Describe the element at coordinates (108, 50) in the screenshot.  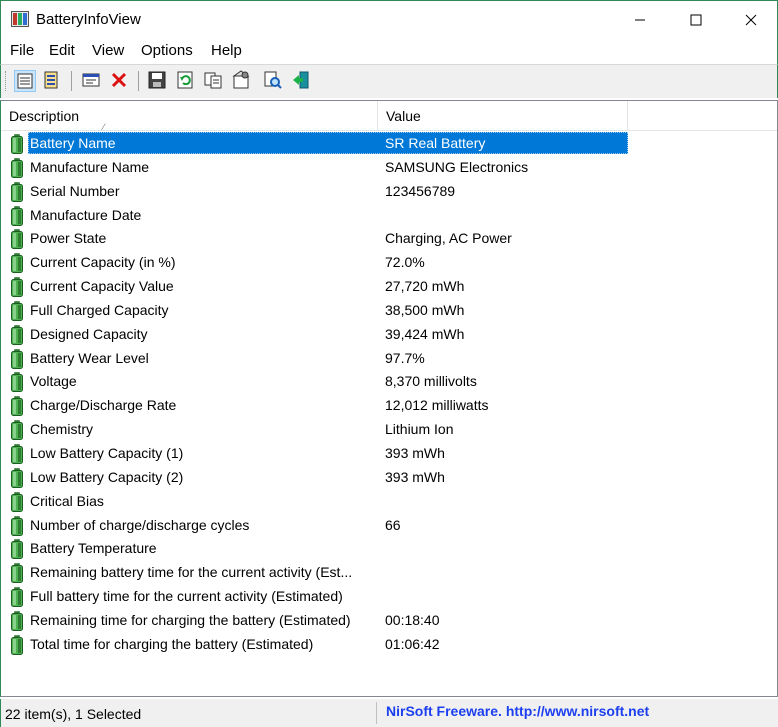
I see `menu-view: View` at that location.